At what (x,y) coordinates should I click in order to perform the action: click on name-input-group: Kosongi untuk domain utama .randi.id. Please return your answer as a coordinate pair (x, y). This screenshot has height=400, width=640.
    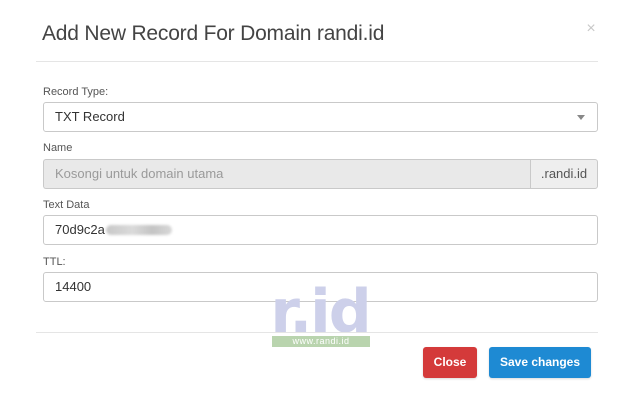
    Looking at the image, I should click on (320, 174).